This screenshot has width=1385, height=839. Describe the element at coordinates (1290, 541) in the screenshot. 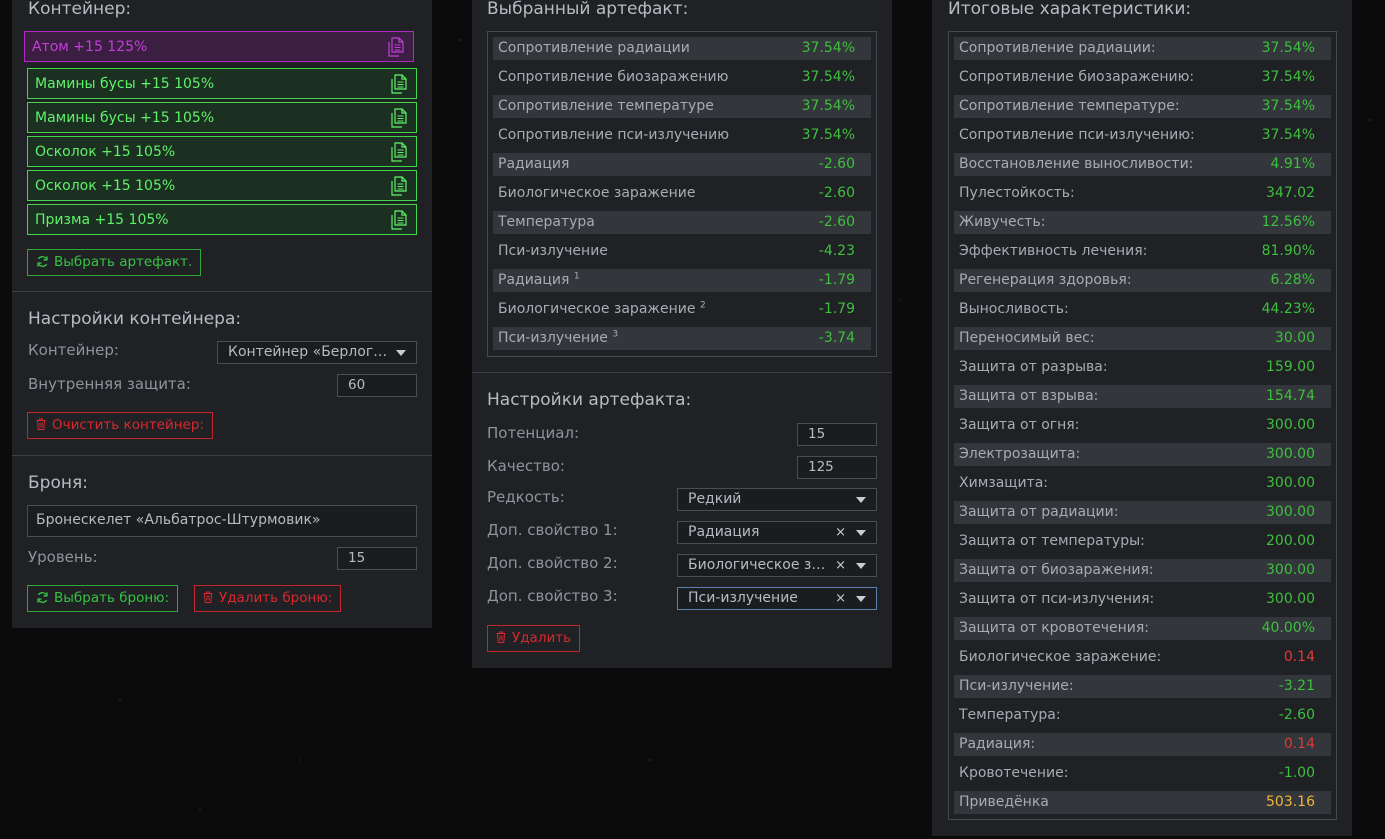

I see `total-stat-value: 200.00` at that location.